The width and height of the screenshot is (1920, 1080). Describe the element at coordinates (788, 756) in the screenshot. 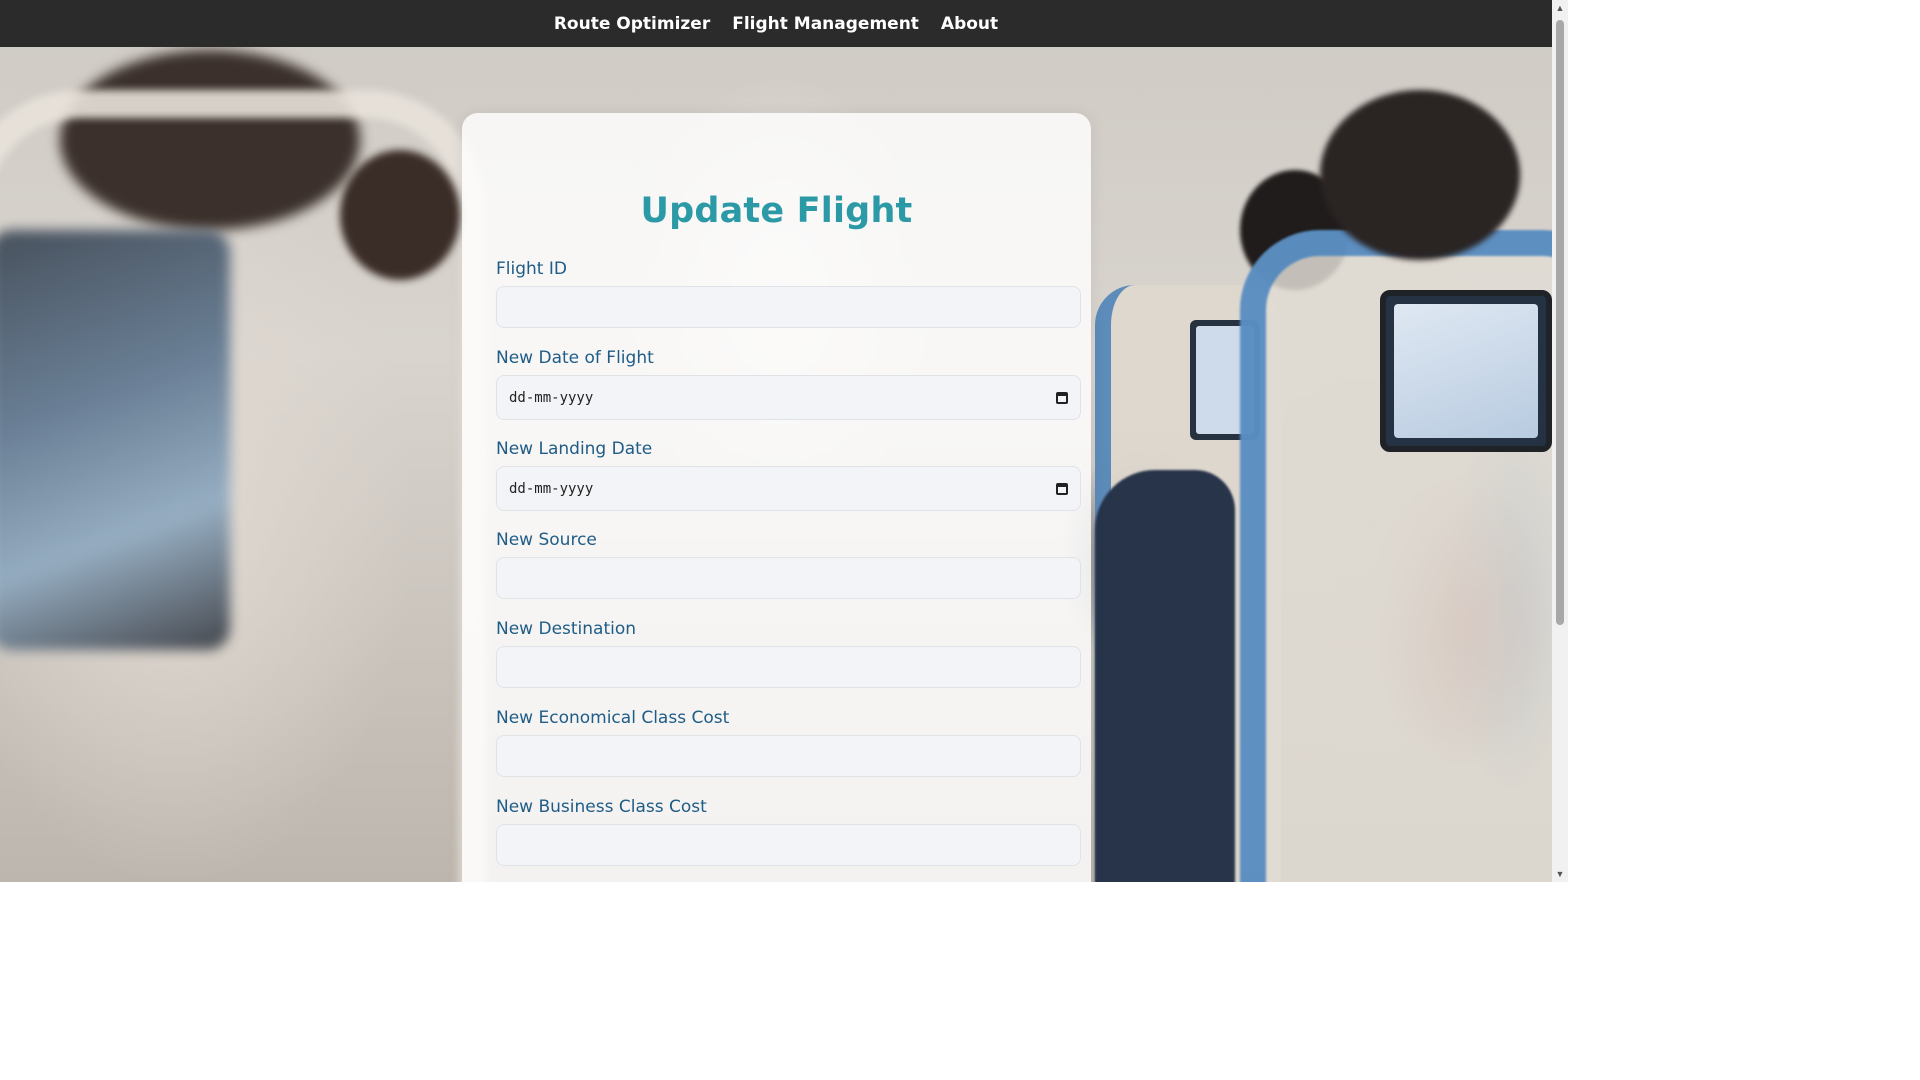

I see `new-economical-class-cost-input` at that location.